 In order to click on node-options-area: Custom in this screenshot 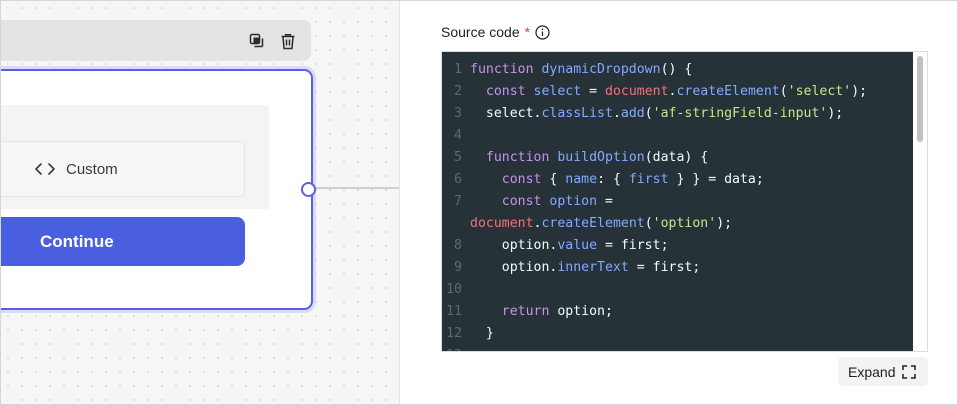, I will do `click(135, 157)`.